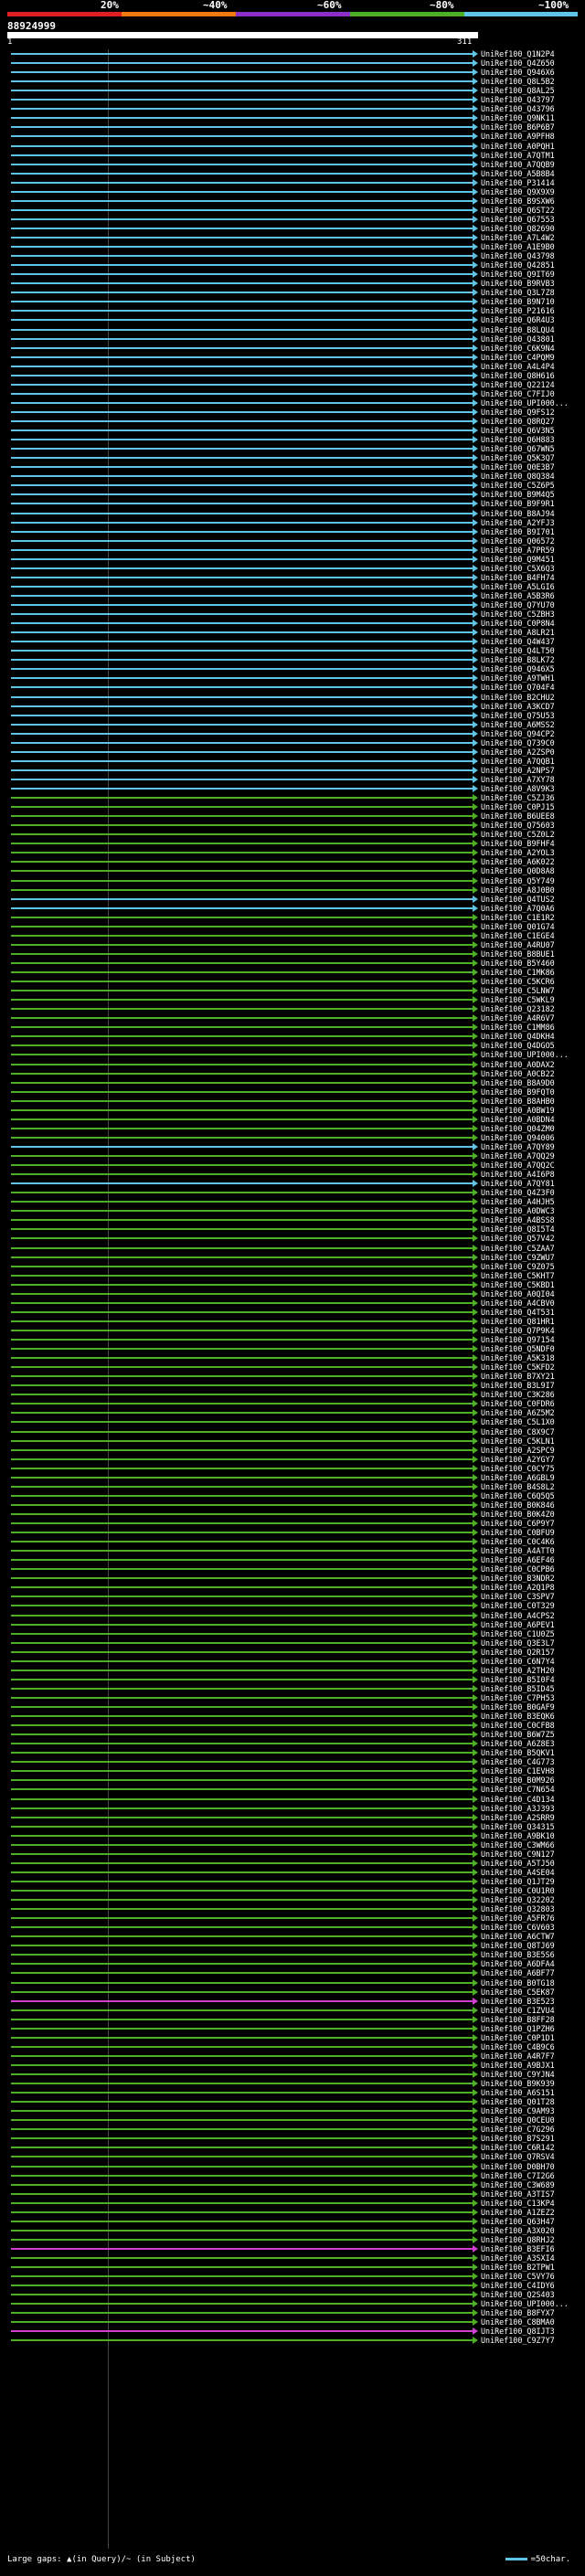  Describe the element at coordinates (518, 1284) in the screenshot. I see `hit-id-link: UniRef100_C5KBD1` at that location.